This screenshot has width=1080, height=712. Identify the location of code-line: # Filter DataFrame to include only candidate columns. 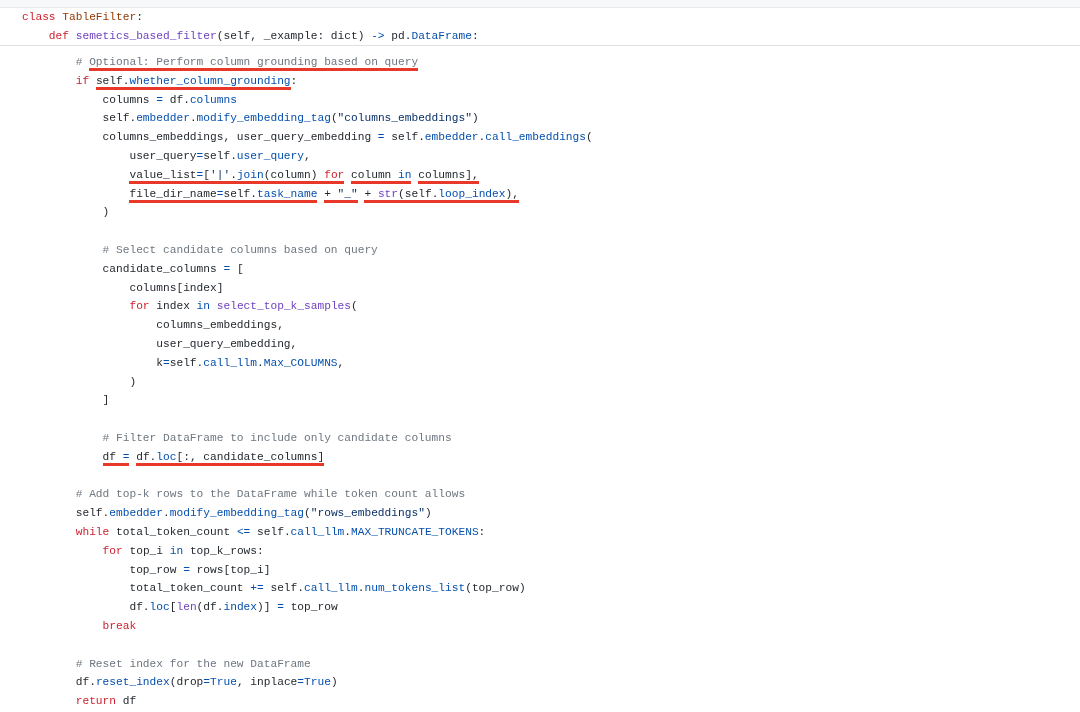
(276, 437).